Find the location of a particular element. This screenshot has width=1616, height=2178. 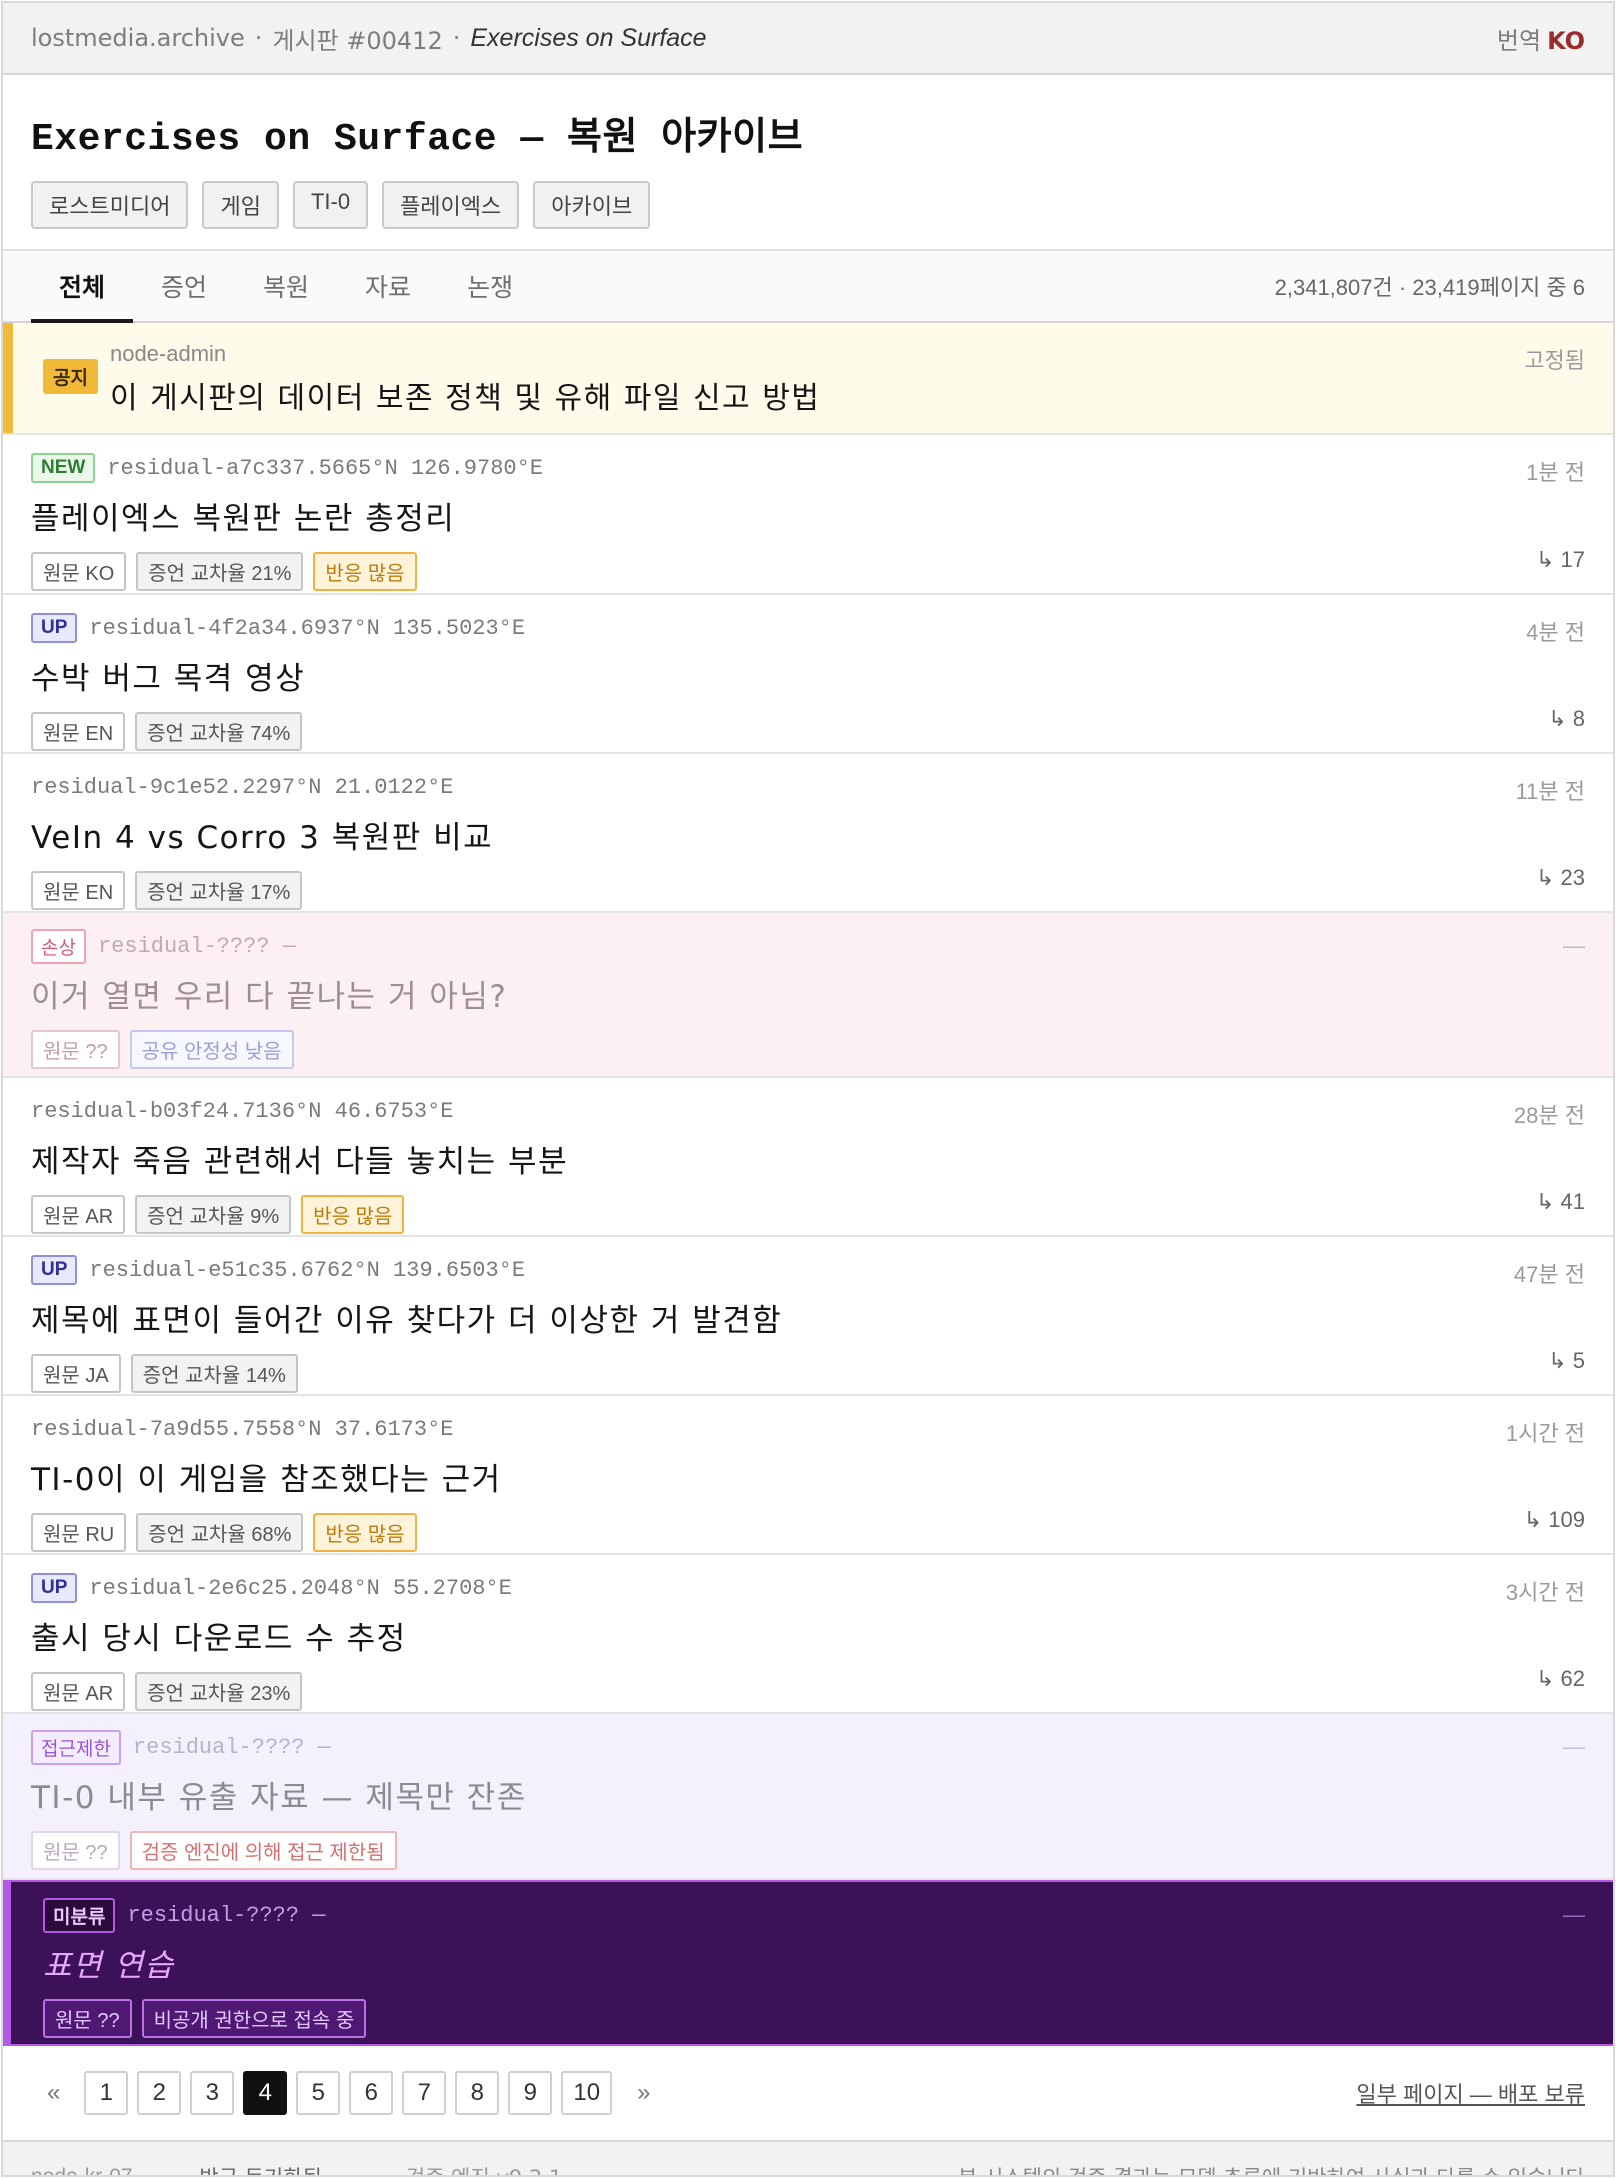

page-button: 8 is located at coordinates (477, 2093).